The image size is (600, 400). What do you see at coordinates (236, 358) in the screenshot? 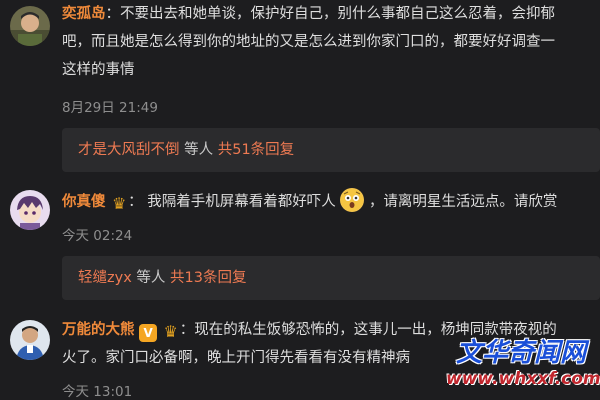
I see `comment-line-2: 火了。家门口必备啊，晚上开门得先看看有没有精神病` at bounding box center [236, 358].